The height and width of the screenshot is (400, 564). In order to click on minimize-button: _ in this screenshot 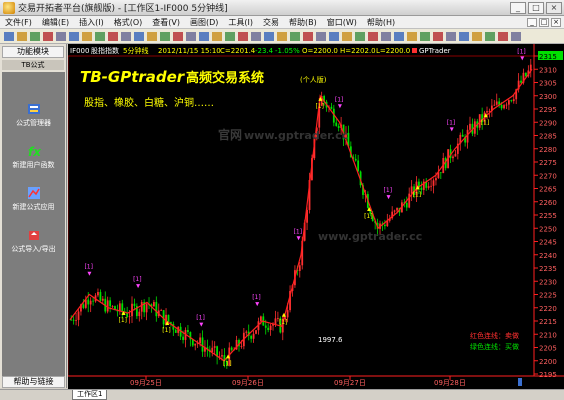, I will do `click(518, 7)`.